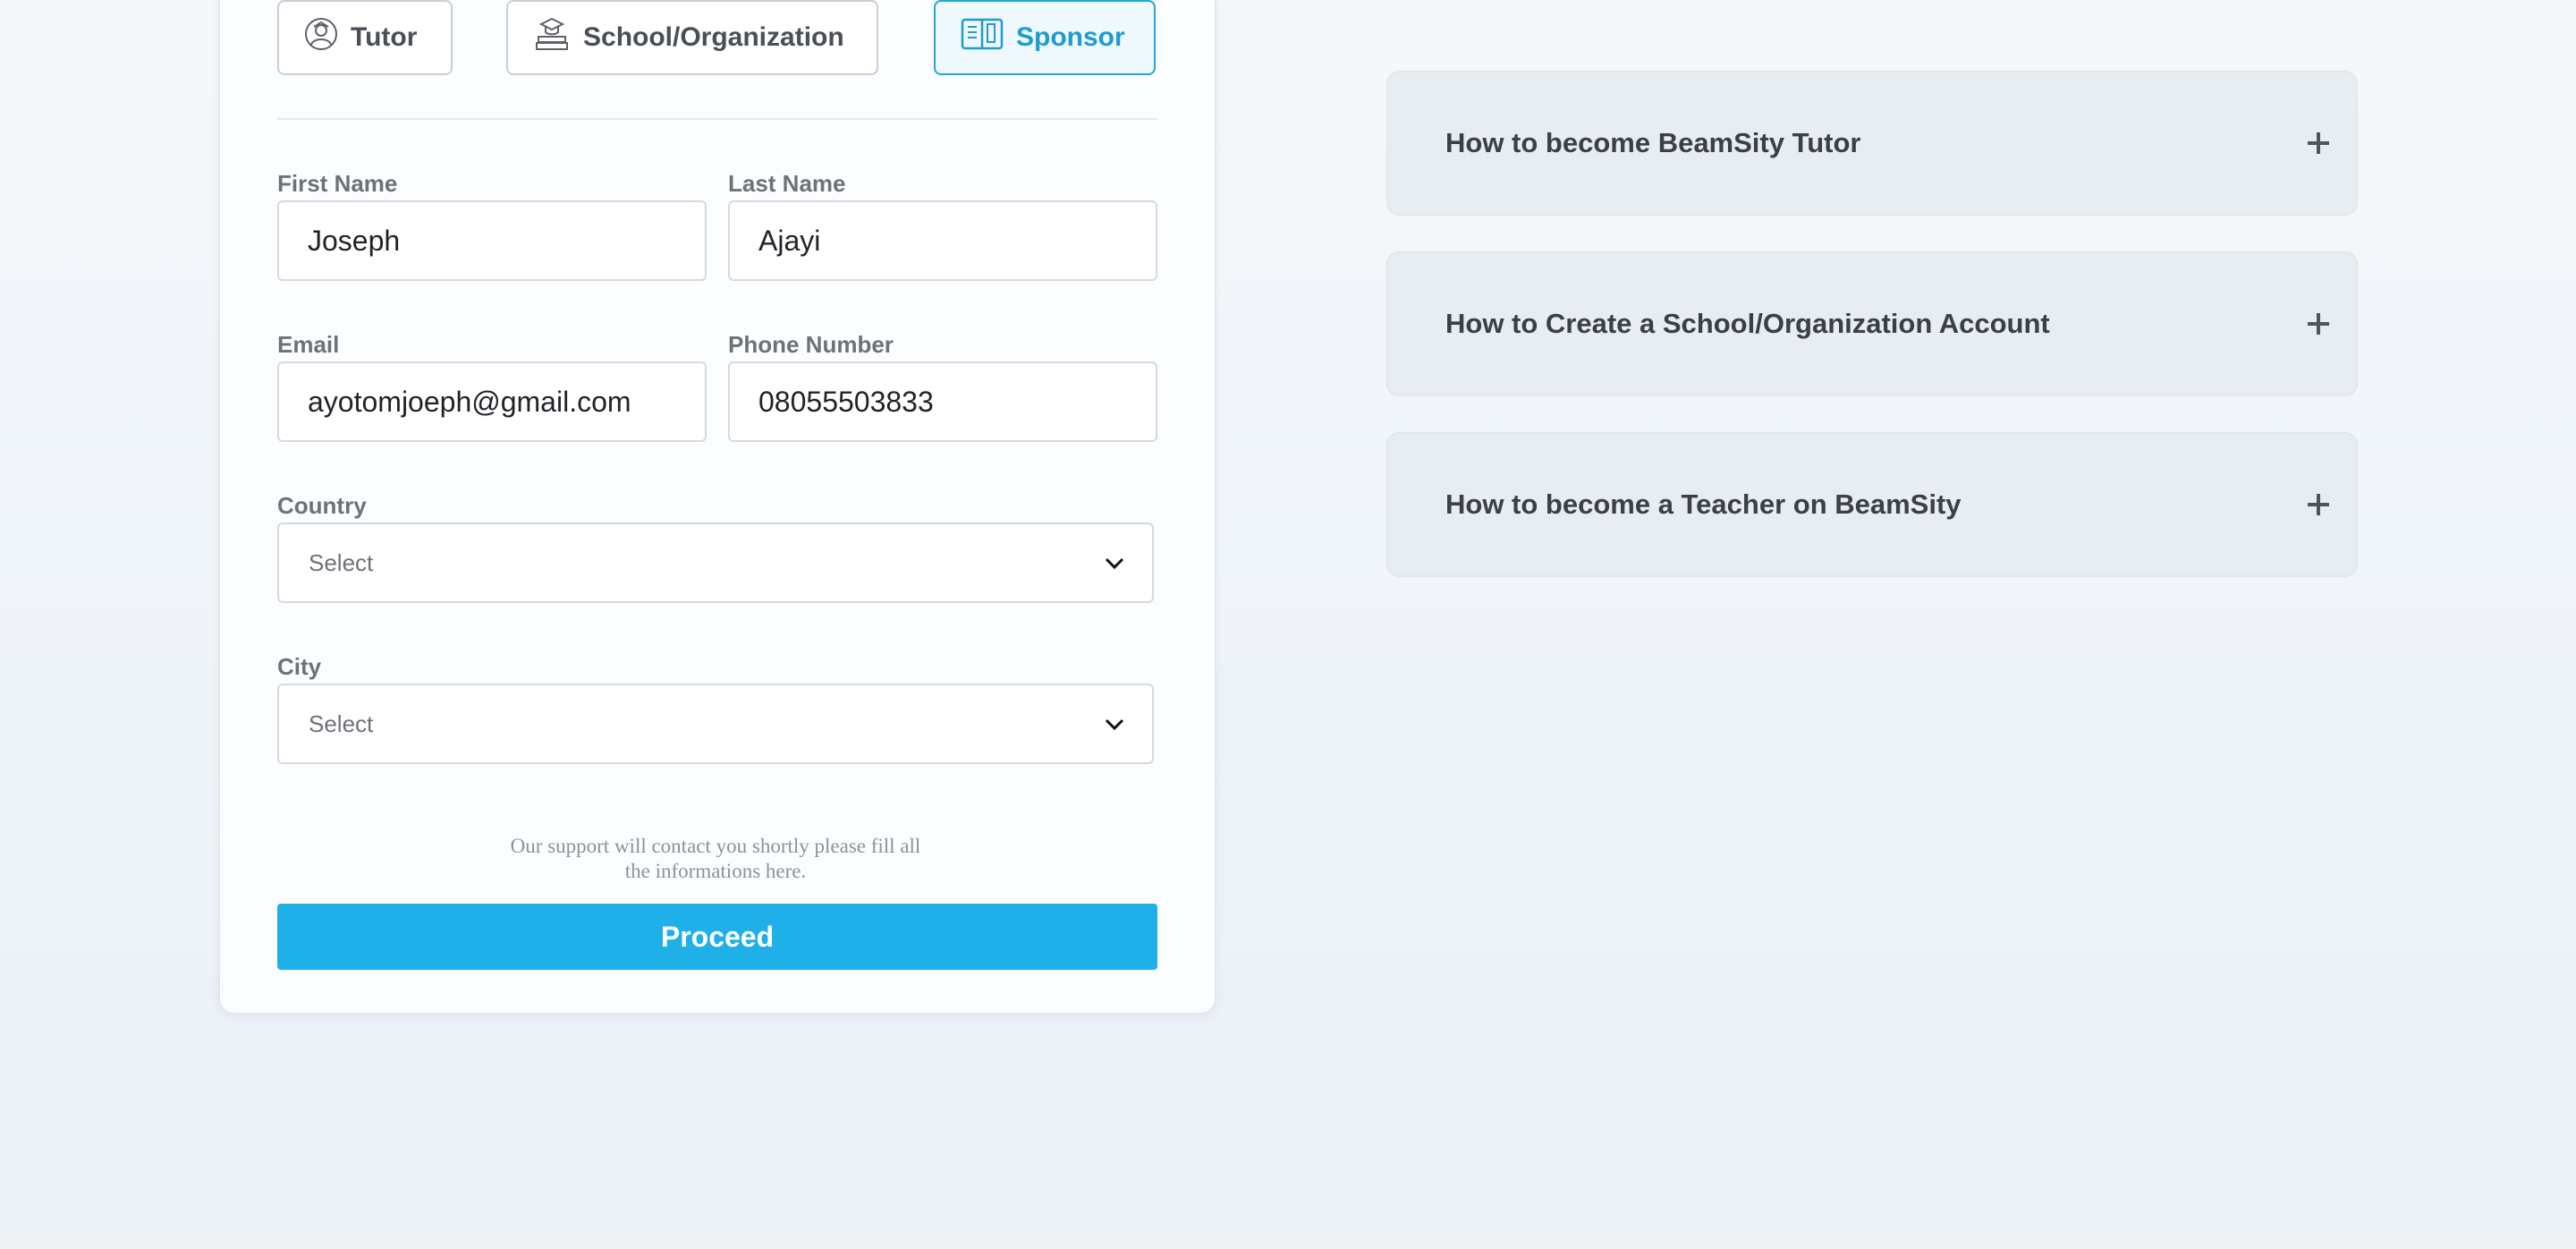 The image size is (2576, 1249). What do you see at coordinates (942, 401) in the screenshot?
I see `phone-number-input: 08055503833` at bounding box center [942, 401].